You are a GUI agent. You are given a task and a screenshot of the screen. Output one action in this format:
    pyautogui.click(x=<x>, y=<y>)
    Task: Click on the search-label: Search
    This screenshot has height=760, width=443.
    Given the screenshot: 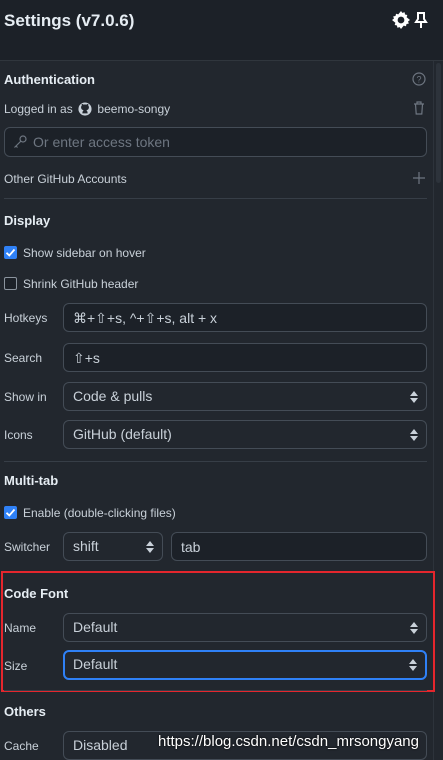 What is the action you would take?
    pyautogui.click(x=23, y=358)
    